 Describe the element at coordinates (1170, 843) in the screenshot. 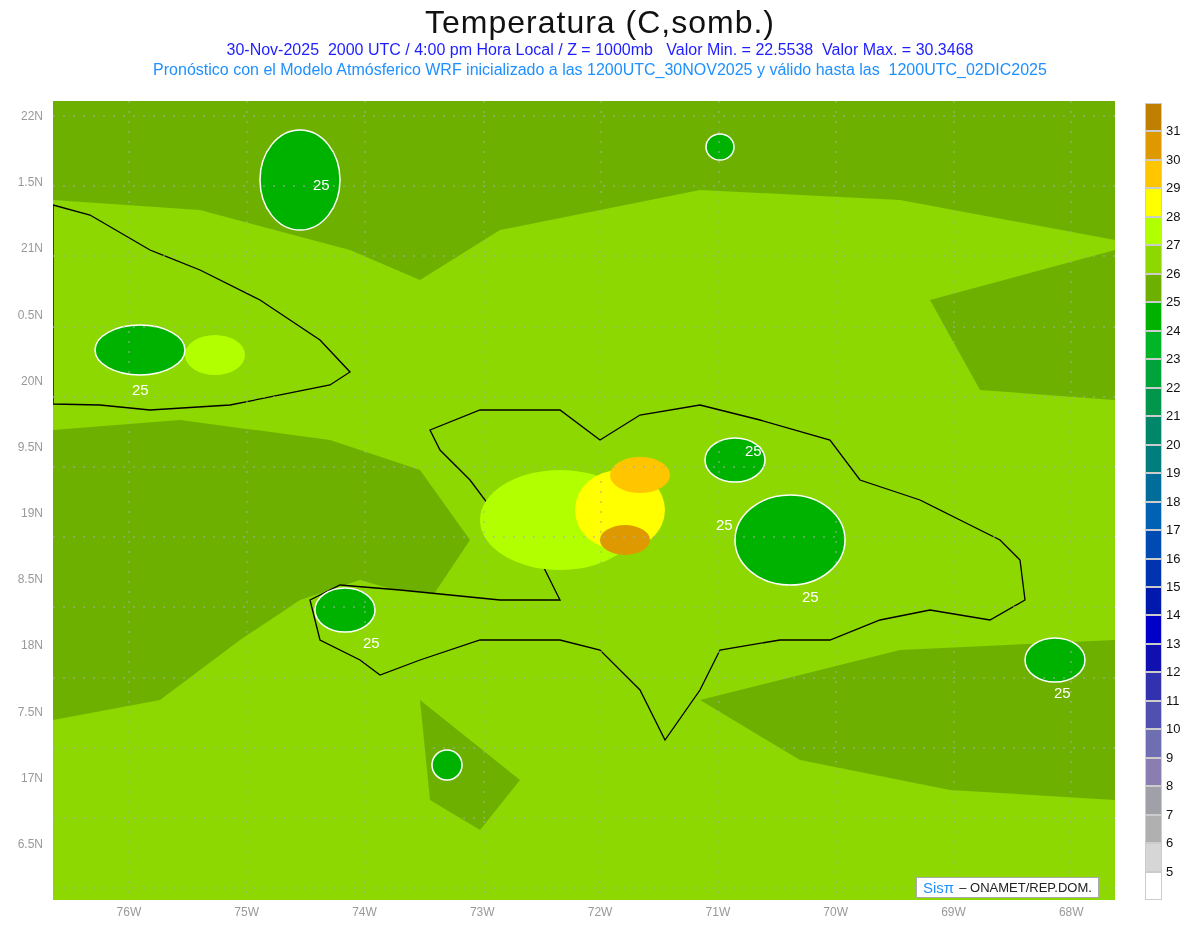

I see `legend-label: 6` at that location.